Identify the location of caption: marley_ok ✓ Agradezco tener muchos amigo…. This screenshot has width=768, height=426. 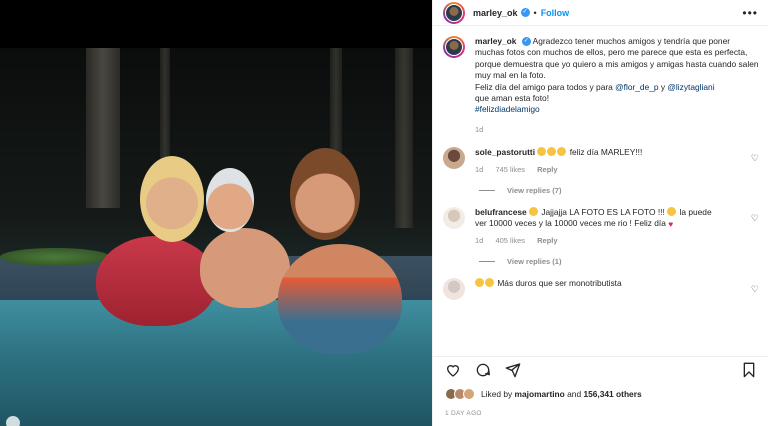
(601, 85).